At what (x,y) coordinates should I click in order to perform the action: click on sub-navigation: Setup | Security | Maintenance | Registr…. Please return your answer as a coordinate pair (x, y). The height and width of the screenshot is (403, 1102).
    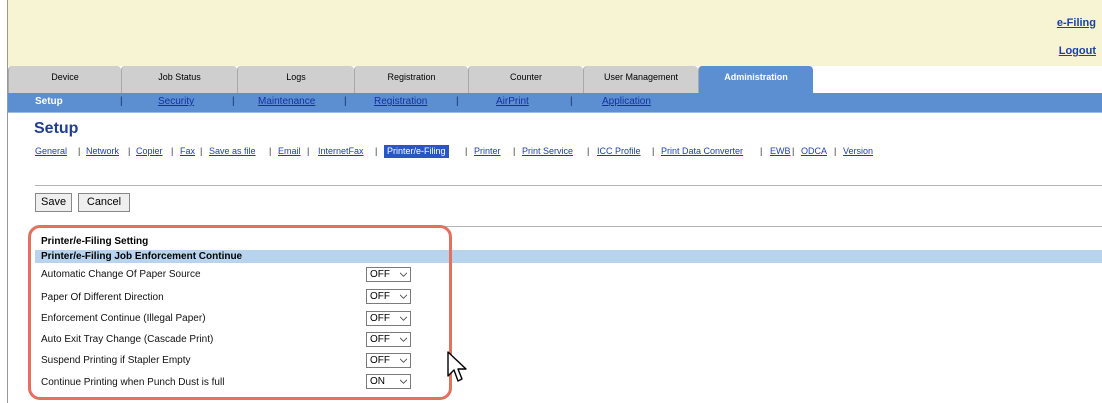
    Looking at the image, I should click on (555, 103).